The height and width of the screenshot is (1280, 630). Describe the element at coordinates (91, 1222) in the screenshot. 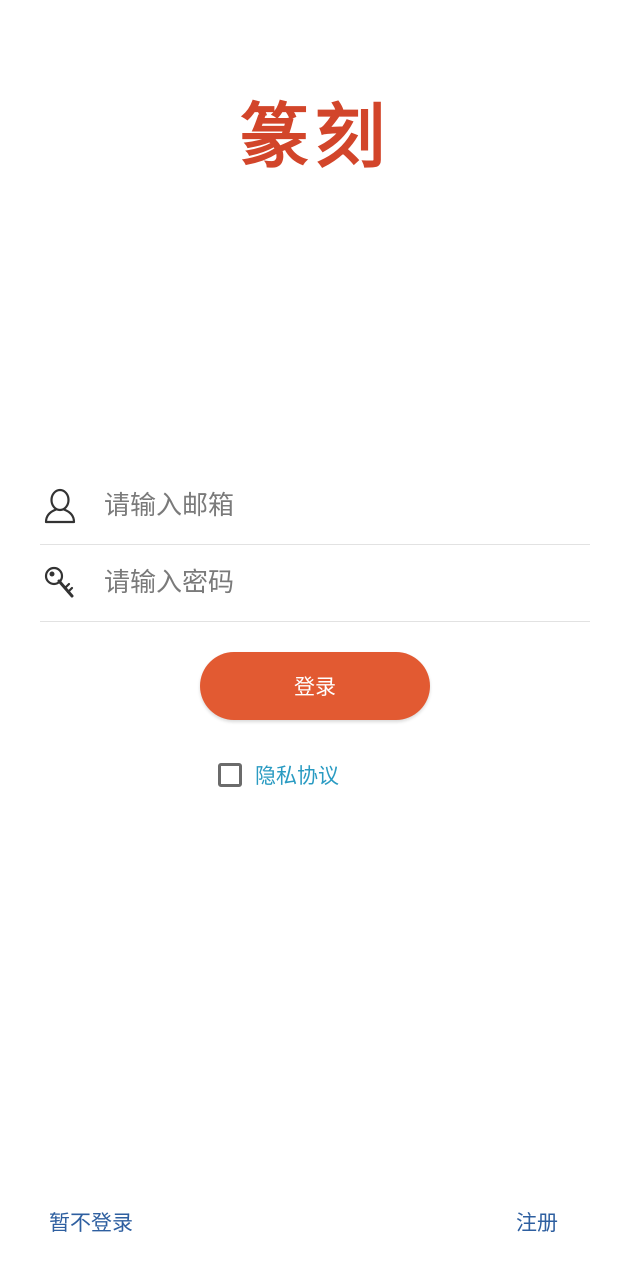

I see `skip-login-link: 暂不登录` at that location.